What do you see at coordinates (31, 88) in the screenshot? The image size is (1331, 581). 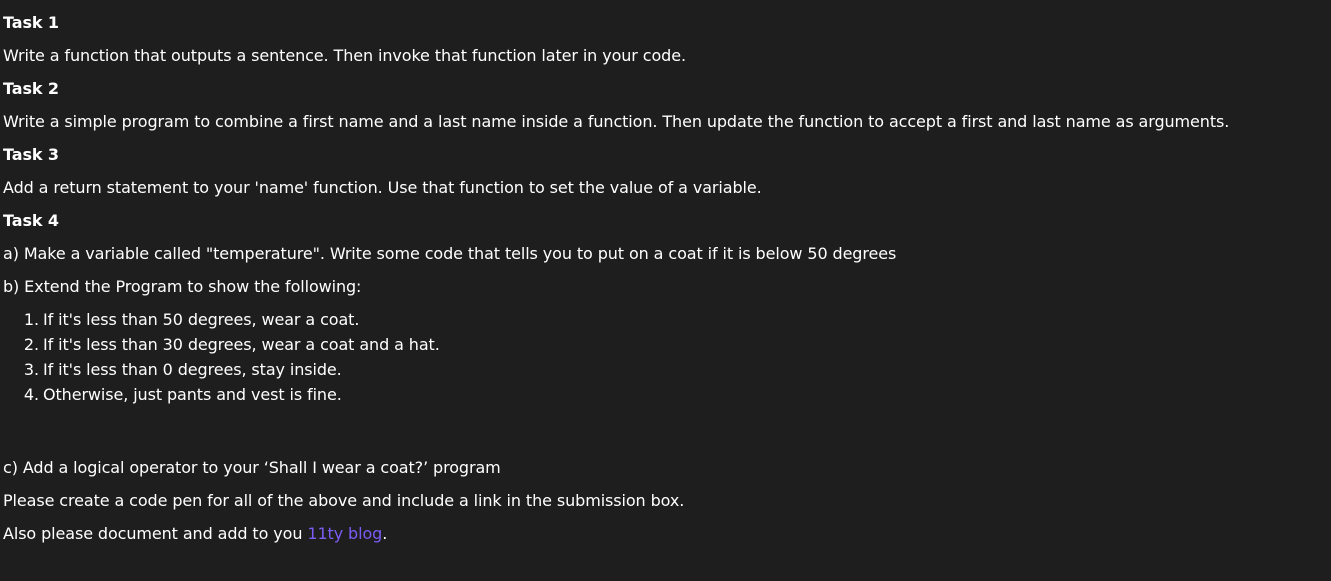 I see `task2-heading: Task 2` at bounding box center [31, 88].